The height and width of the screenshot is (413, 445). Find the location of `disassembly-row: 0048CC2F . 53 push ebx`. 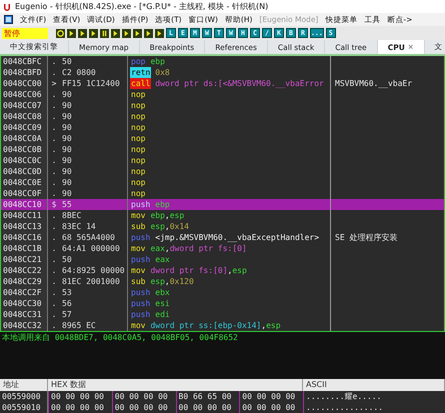

disassembly-row: 0048CC2F . 53 push ebx is located at coordinates (222, 292).